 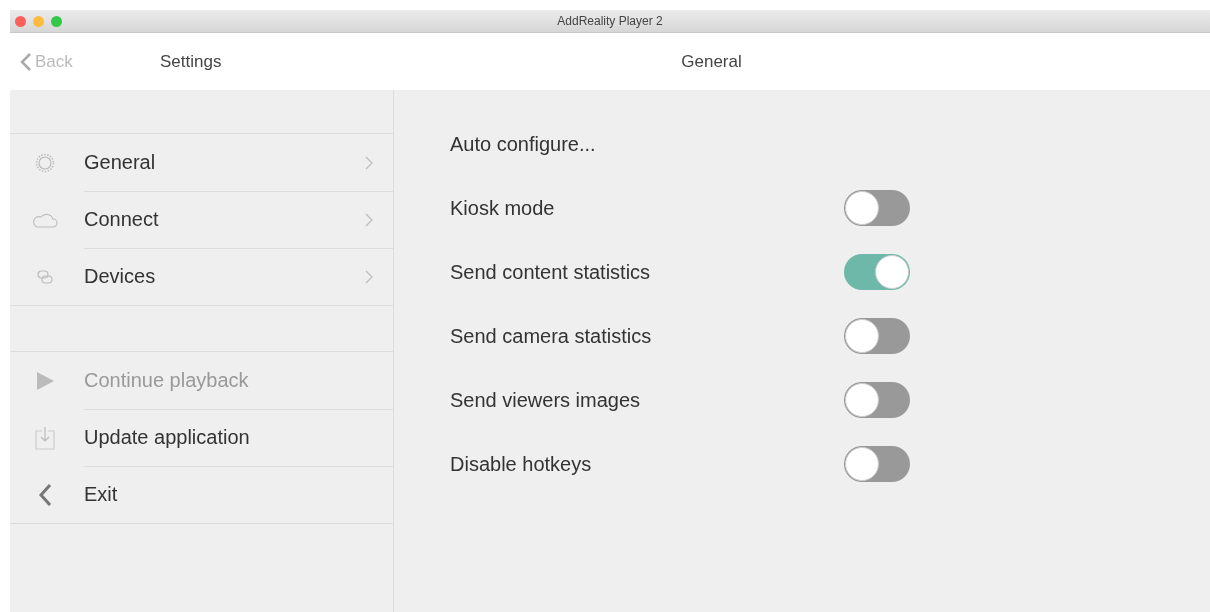 I want to click on close-button, so click(x=20, y=21).